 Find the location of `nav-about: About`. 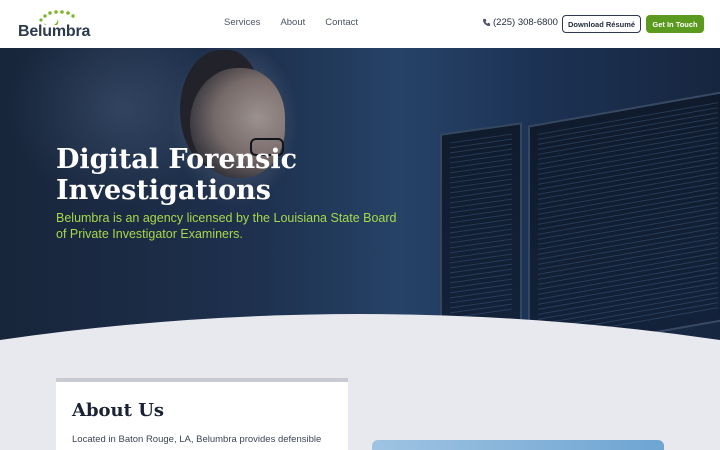

nav-about: About is located at coordinates (292, 22).